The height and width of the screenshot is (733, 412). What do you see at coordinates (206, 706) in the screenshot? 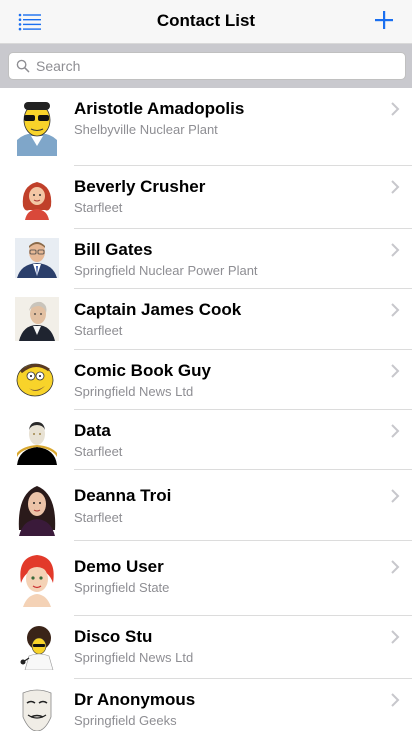
I see `contact-row: Dr Anonymous Springfield Geeks` at bounding box center [206, 706].